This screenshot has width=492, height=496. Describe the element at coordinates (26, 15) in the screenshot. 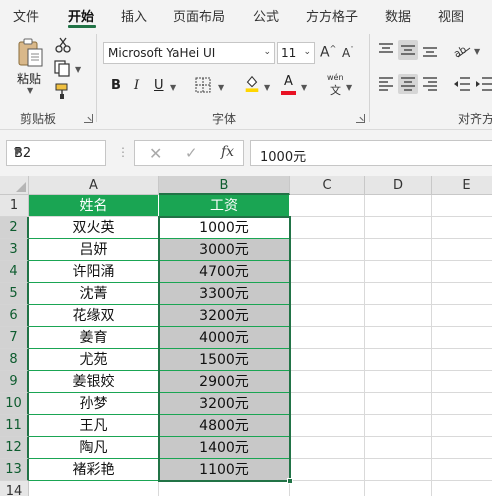

I see `tab-file: 文件` at that location.